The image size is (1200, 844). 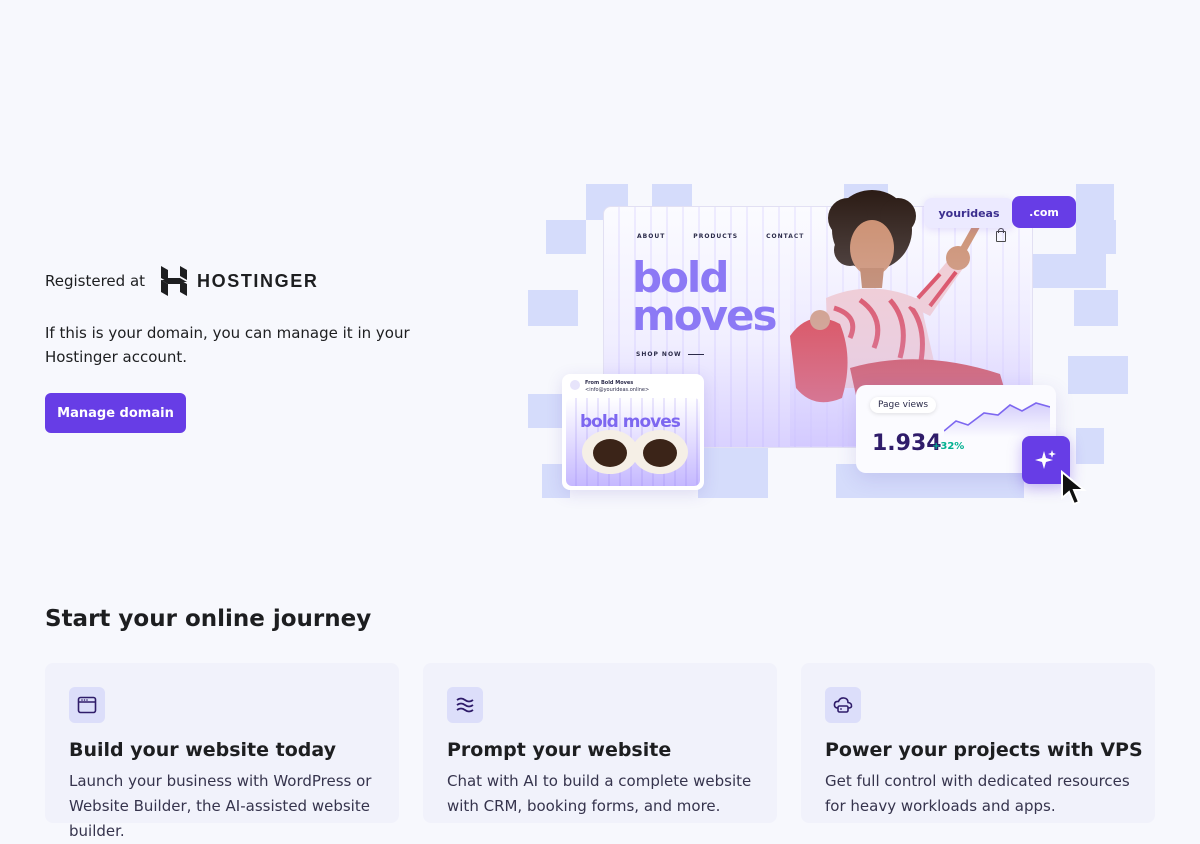 What do you see at coordinates (203, 750) in the screenshot?
I see `card-title: Build your website today` at bounding box center [203, 750].